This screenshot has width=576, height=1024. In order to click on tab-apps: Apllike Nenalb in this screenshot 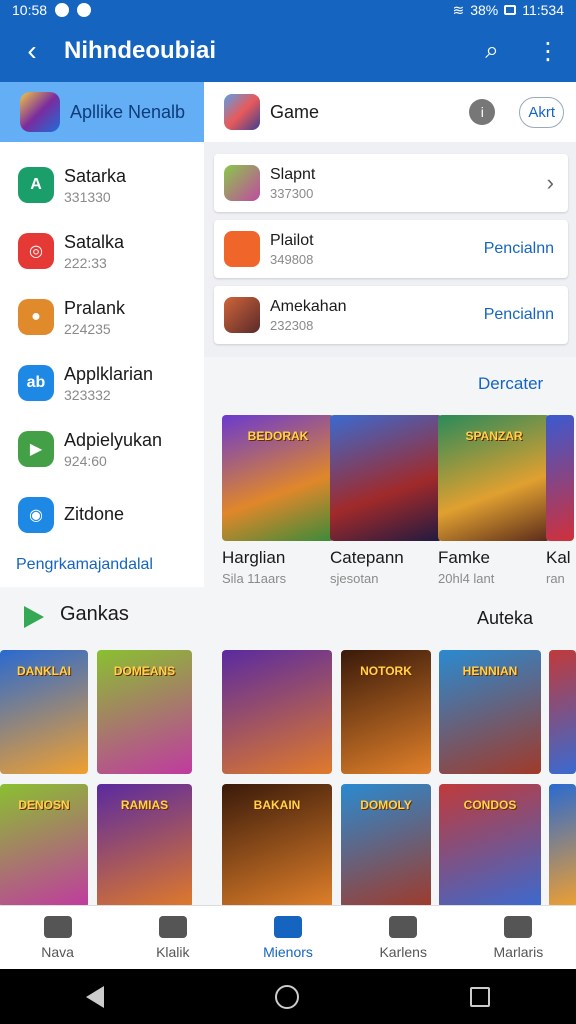, I will do `click(102, 112)`.